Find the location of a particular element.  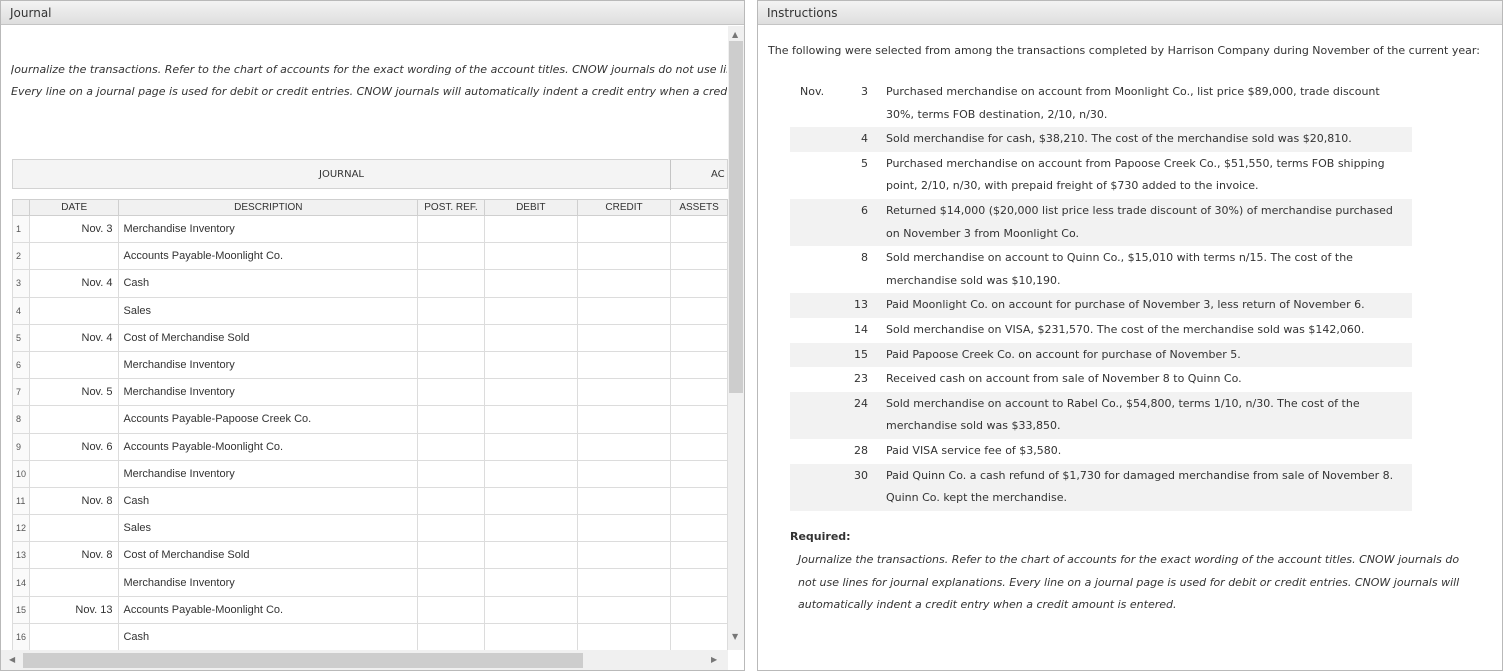

description-cell: Accounts Payable-Papoose Creek Co. is located at coordinates (268, 419).